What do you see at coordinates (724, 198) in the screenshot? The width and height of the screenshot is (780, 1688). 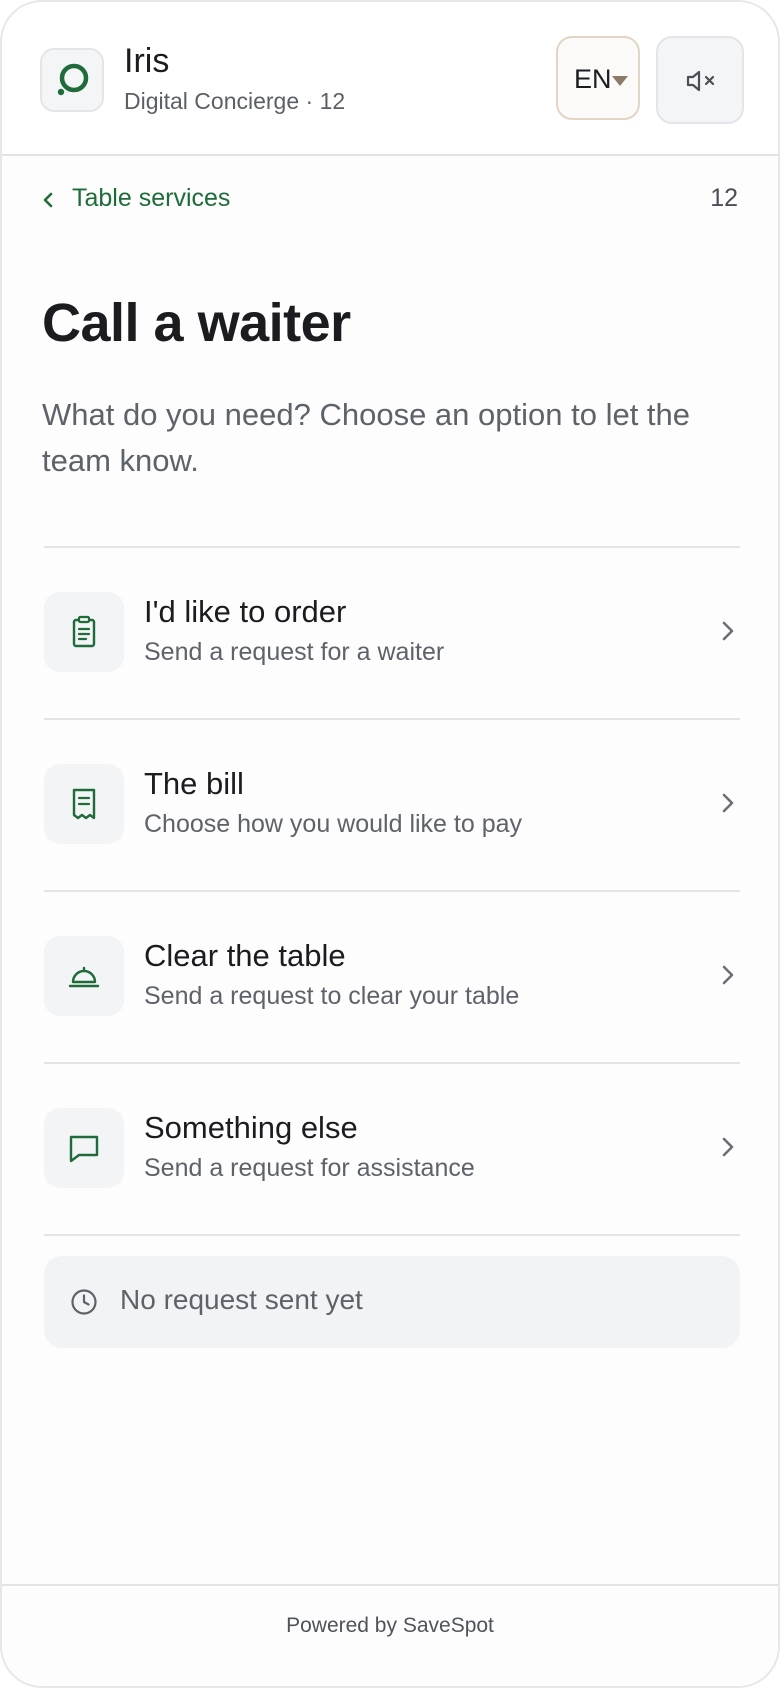 I see `table-number: 12` at bounding box center [724, 198].